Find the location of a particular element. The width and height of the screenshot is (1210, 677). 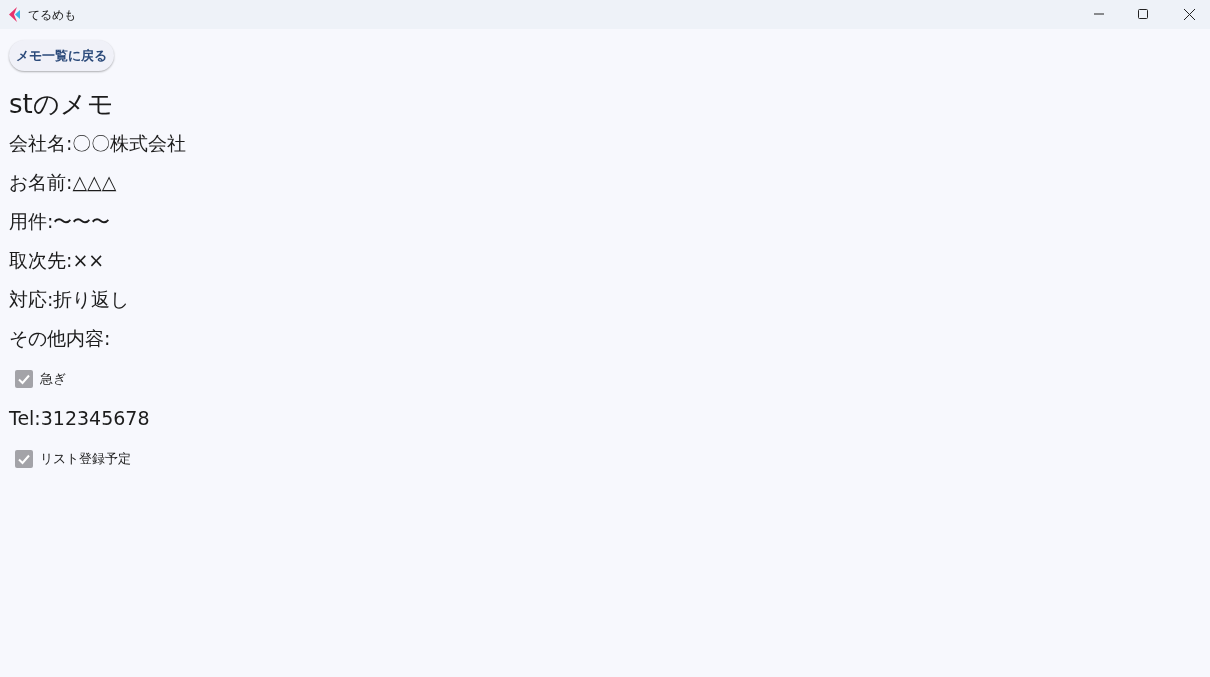

memo-title: stのメモ is located at coordinates (62, 104).